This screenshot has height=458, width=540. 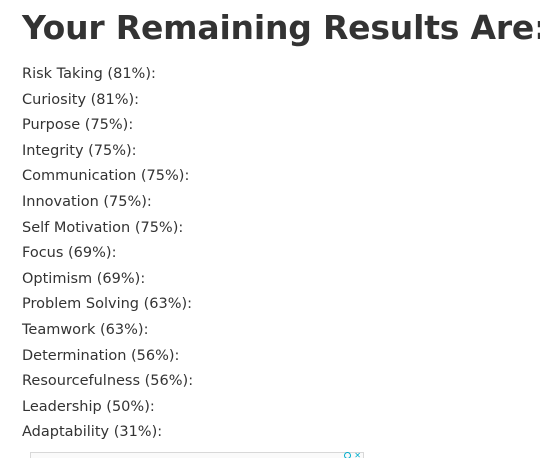 I want to click on list-item: Resourcefulness (56%):, so click(x=108, y=381).